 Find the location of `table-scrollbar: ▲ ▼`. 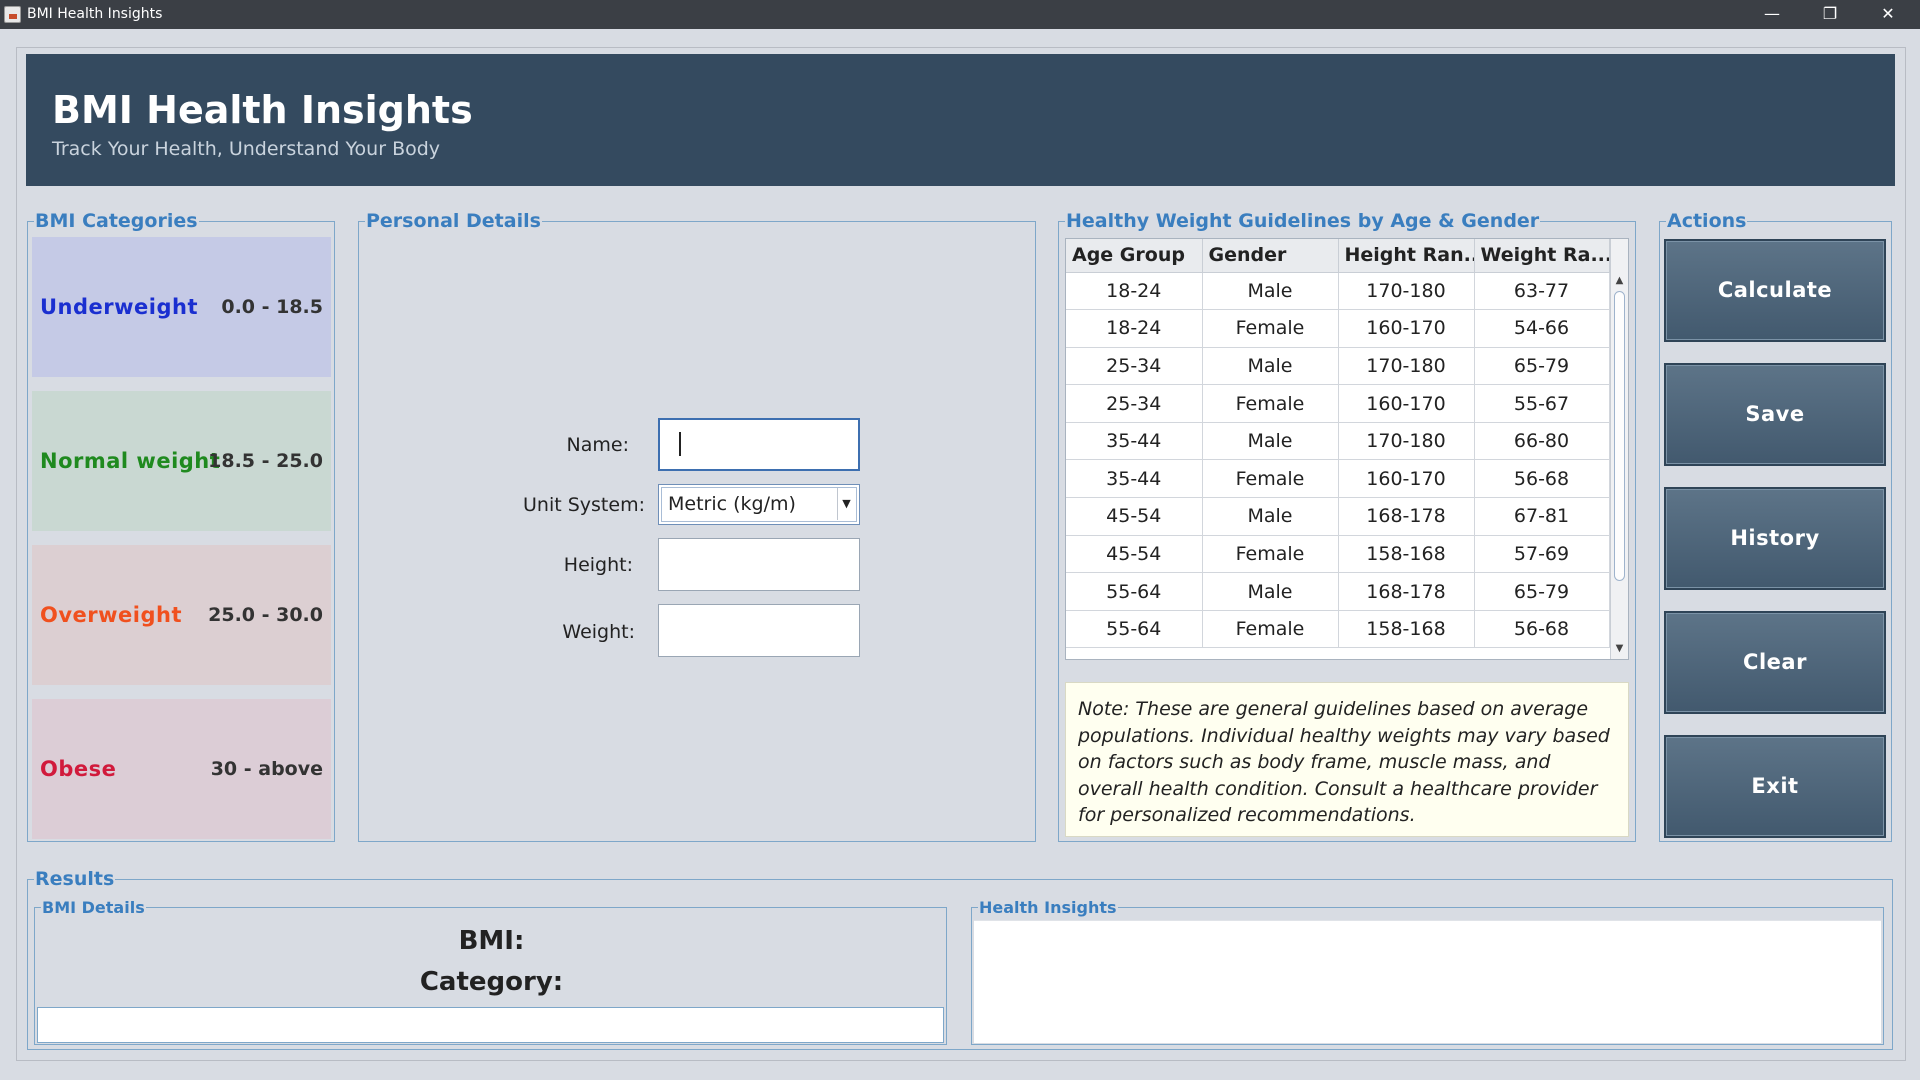

table-scrollbar: ▲ ▼ is located at coordinates (1619, 449).